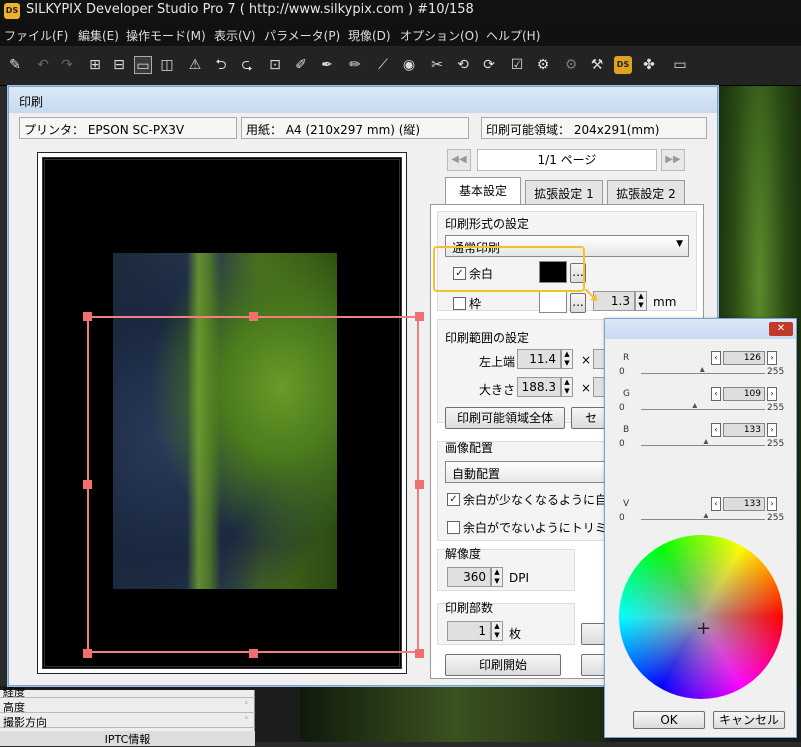  Describe the element at coordinates (622, 518) in the screenshot. I see `v-min: 0` at that location.